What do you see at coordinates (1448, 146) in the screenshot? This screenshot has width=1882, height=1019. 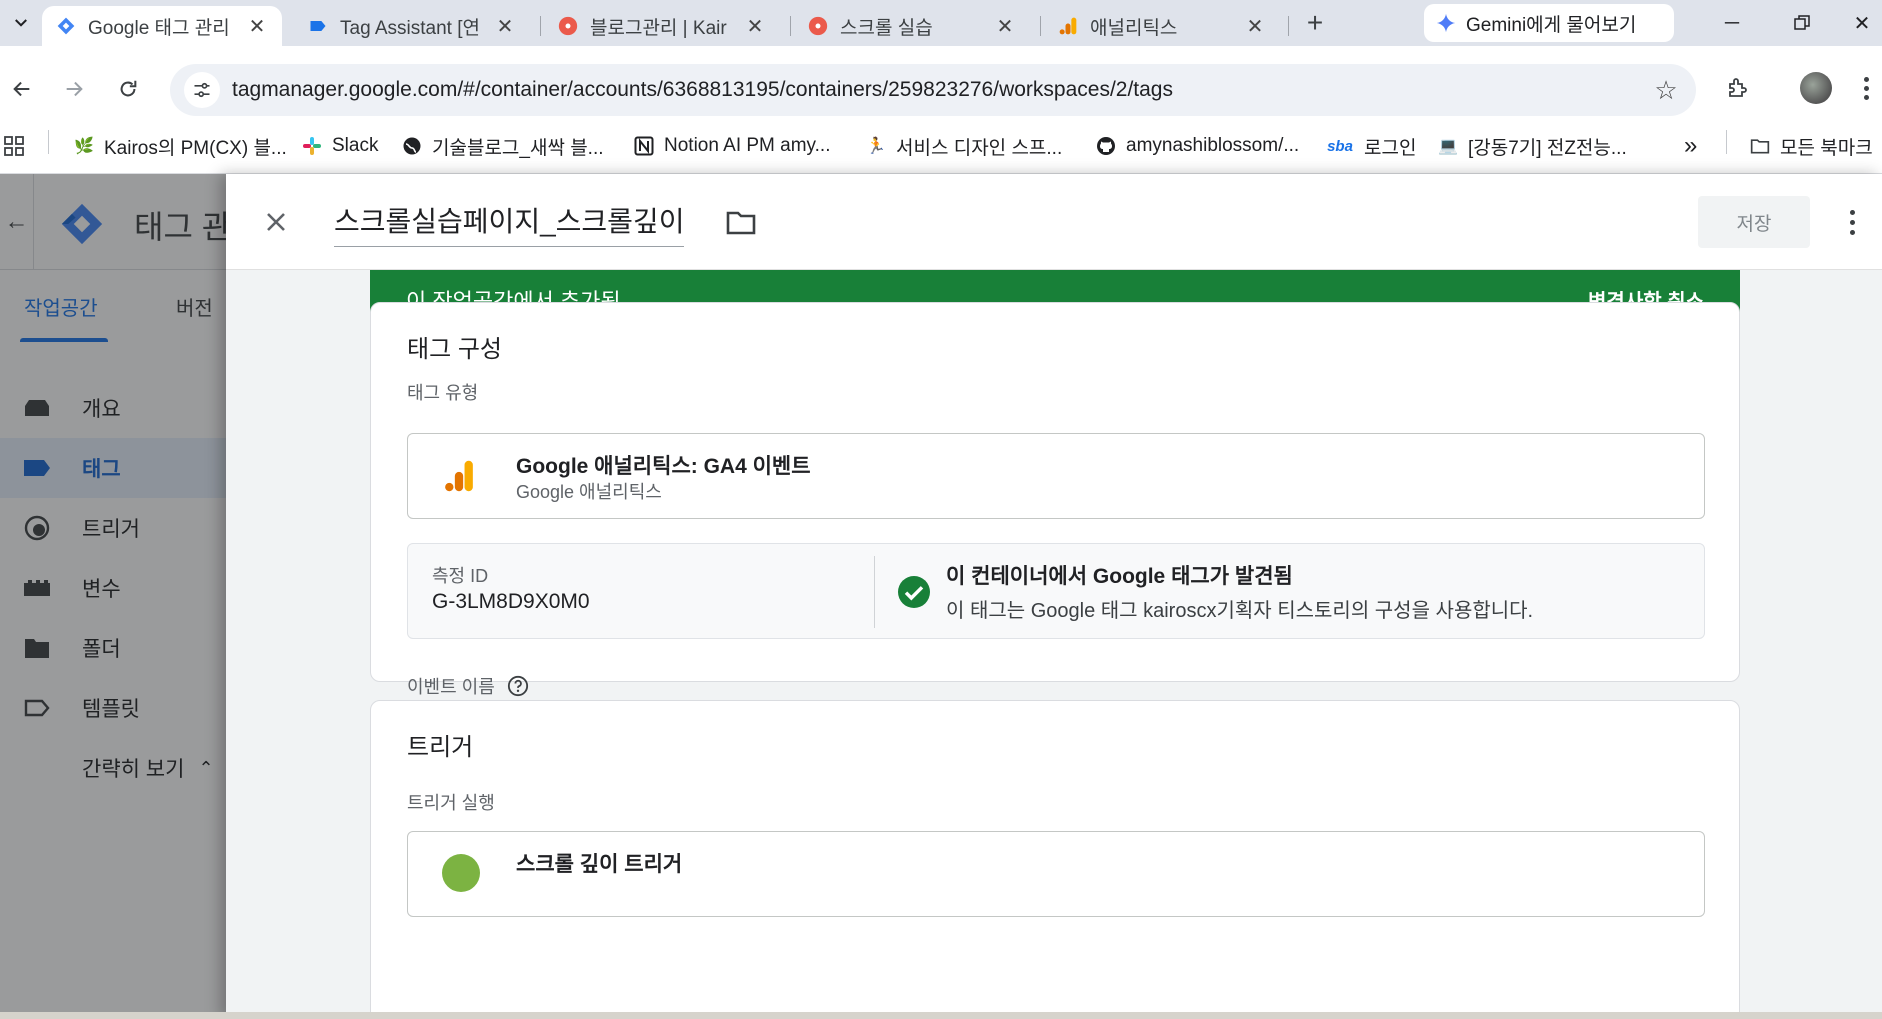 I see `laptop-icon: 💻` at bounding box center [1448, 146].